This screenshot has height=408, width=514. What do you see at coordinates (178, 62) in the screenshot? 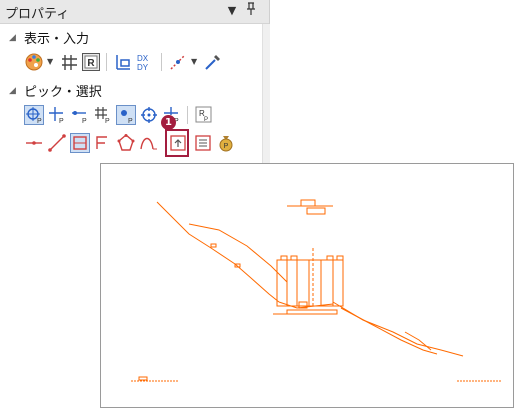
I see `snap-line-icon` at bounding box center [178, 62].